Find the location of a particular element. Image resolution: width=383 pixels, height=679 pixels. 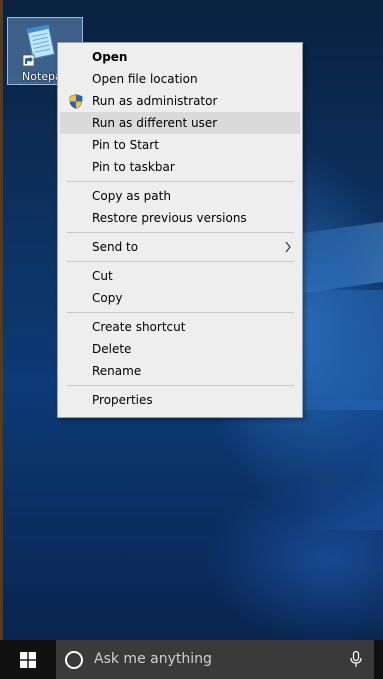

start-button is located at coordinates (28, 659).